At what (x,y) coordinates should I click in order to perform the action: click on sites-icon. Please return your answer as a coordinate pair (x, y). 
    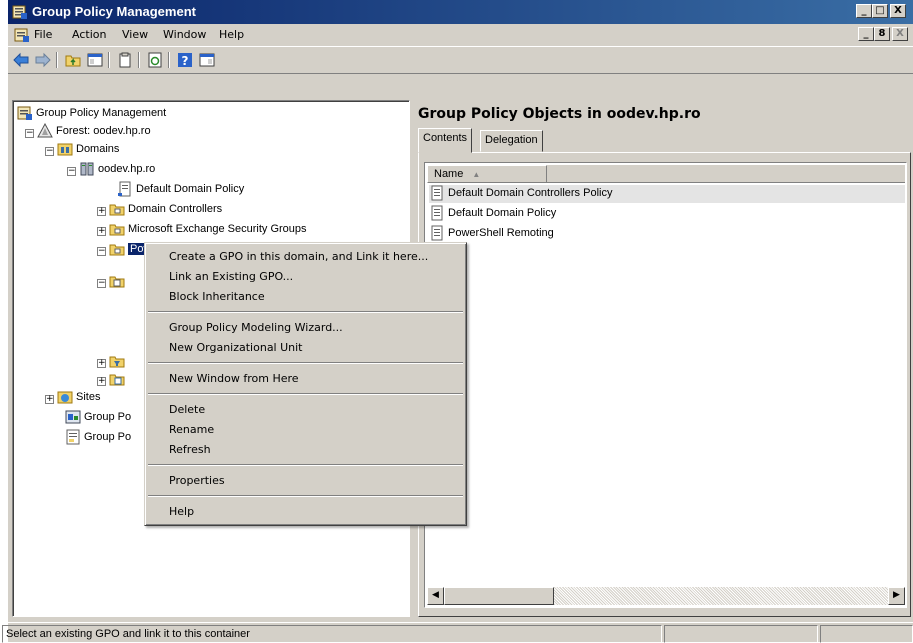
    Looking at the image, I should click on (65, 397).